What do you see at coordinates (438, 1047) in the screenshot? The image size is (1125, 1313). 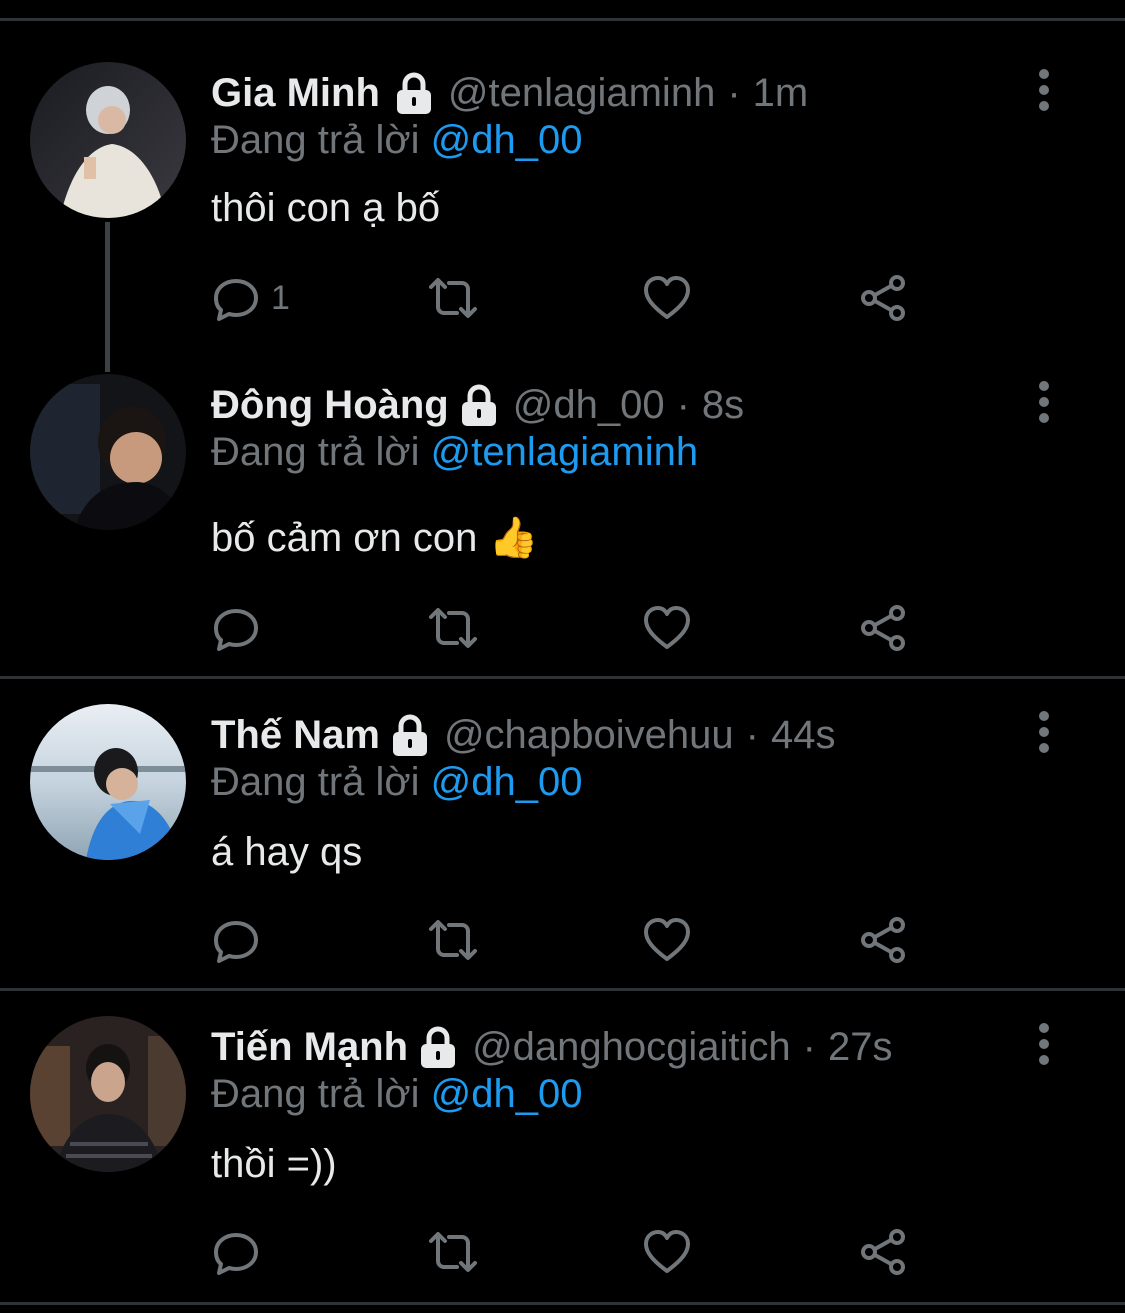 I see `lock-icon` at bounding box center [438, 1047].